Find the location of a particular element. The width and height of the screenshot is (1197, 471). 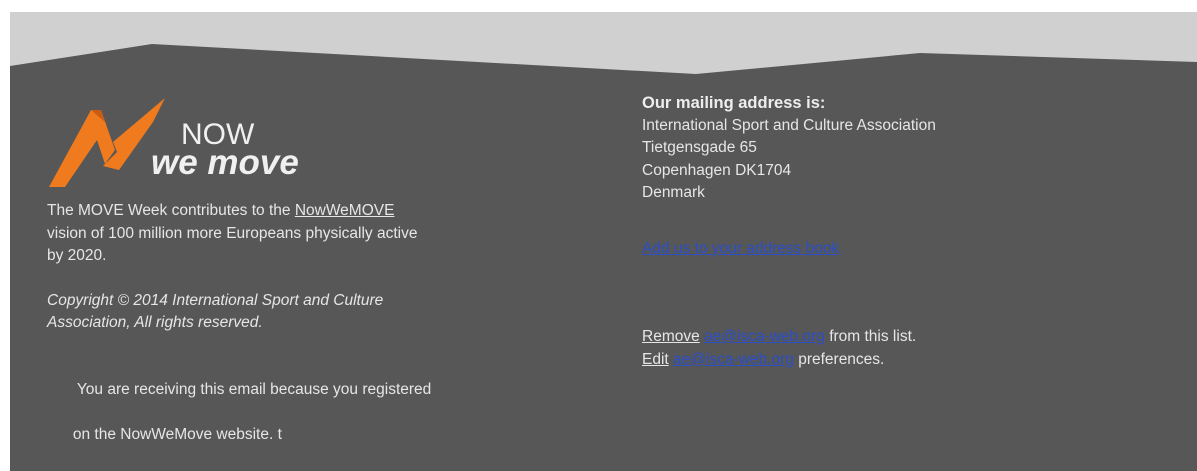

vision-text-line3: by 2020. is located at coordinates (77, 255).